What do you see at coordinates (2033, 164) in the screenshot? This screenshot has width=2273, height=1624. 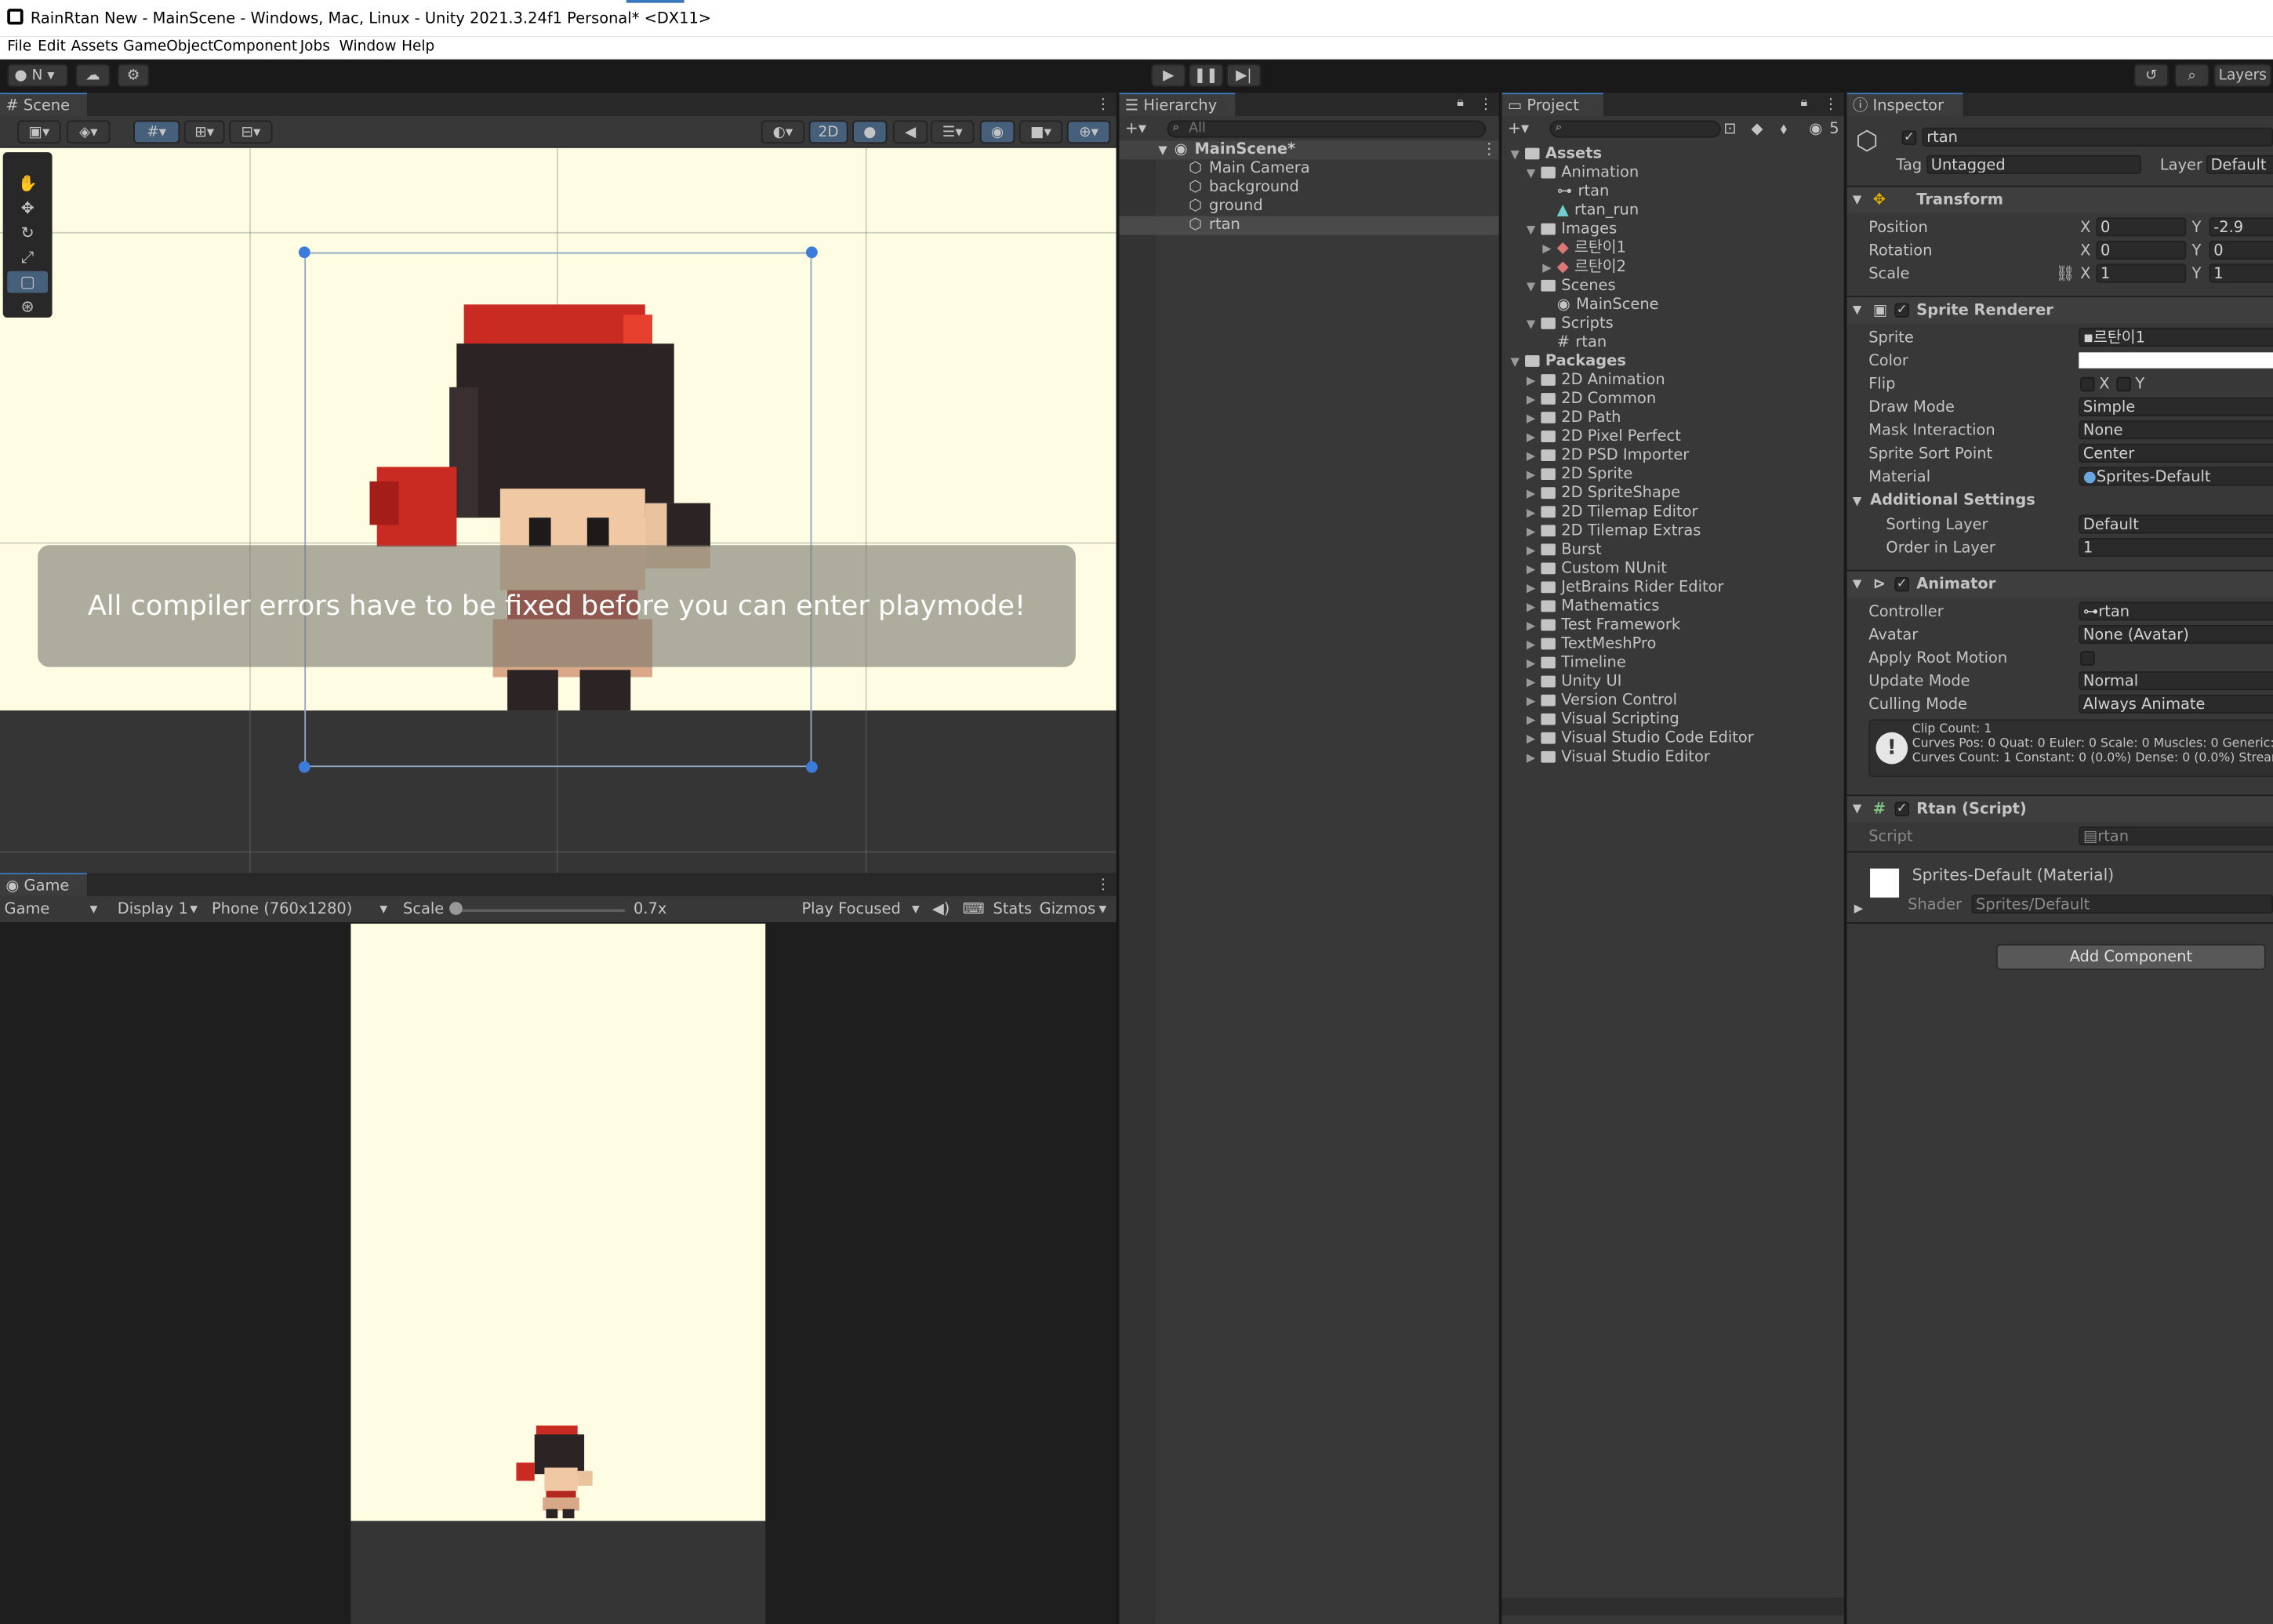 I see `tag-select: Untagged` at bounding box center [2033, 164].